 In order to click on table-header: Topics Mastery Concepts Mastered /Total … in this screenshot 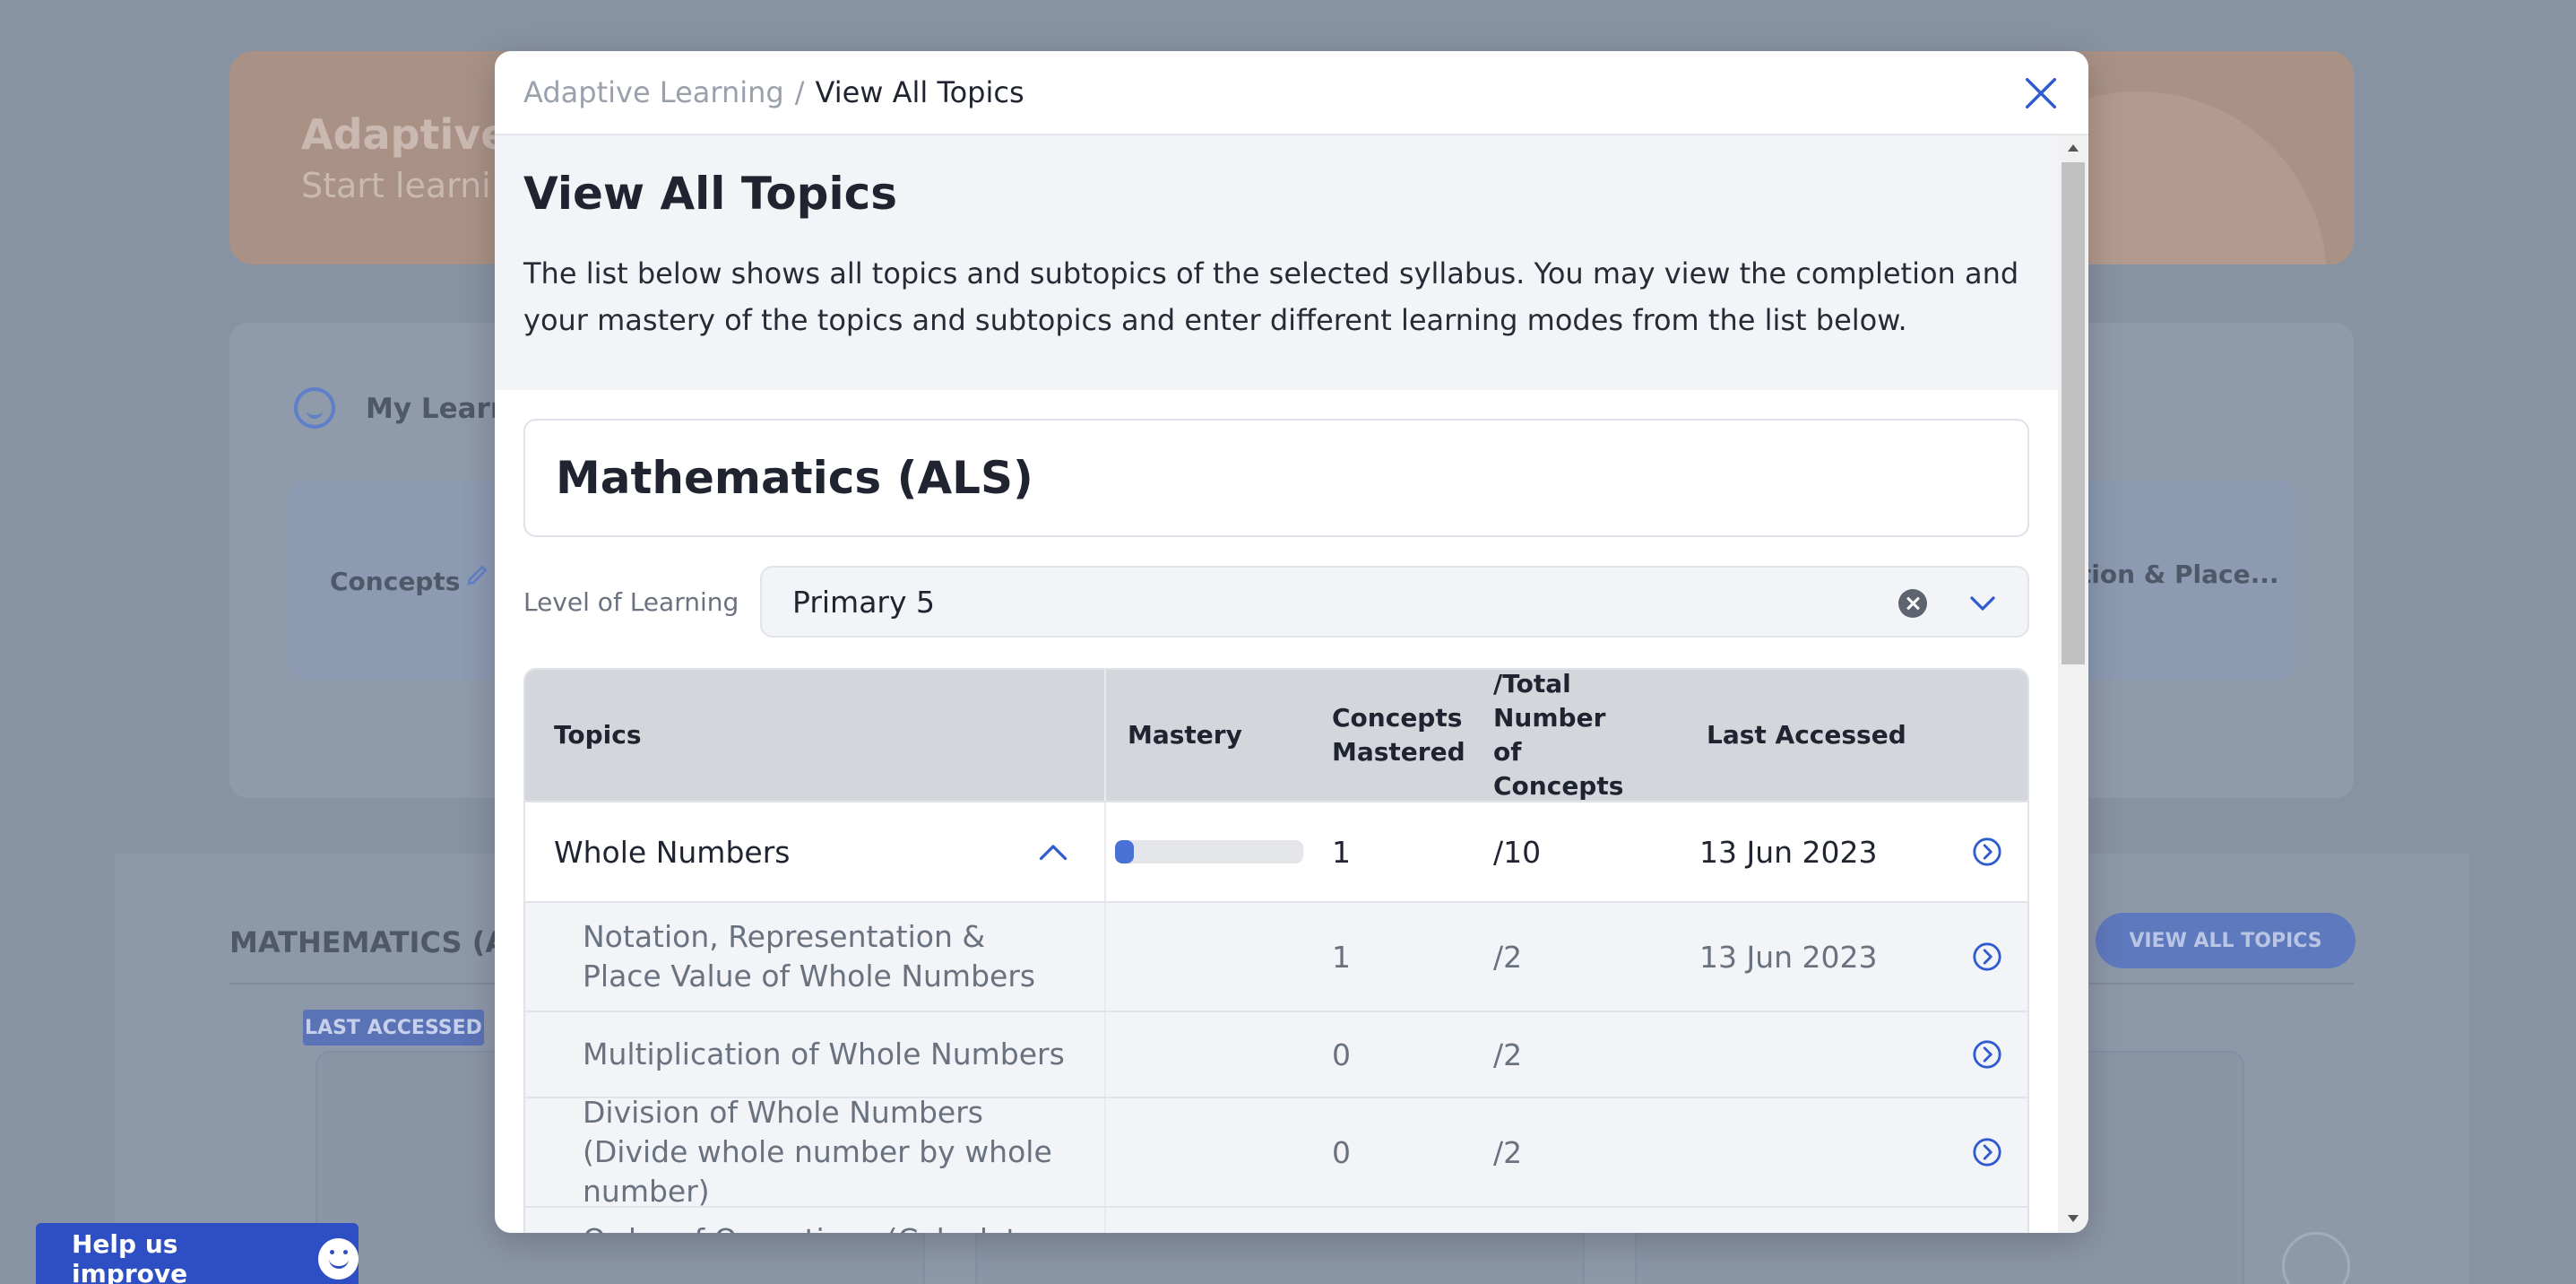, I will do `click(1276, 735)`.